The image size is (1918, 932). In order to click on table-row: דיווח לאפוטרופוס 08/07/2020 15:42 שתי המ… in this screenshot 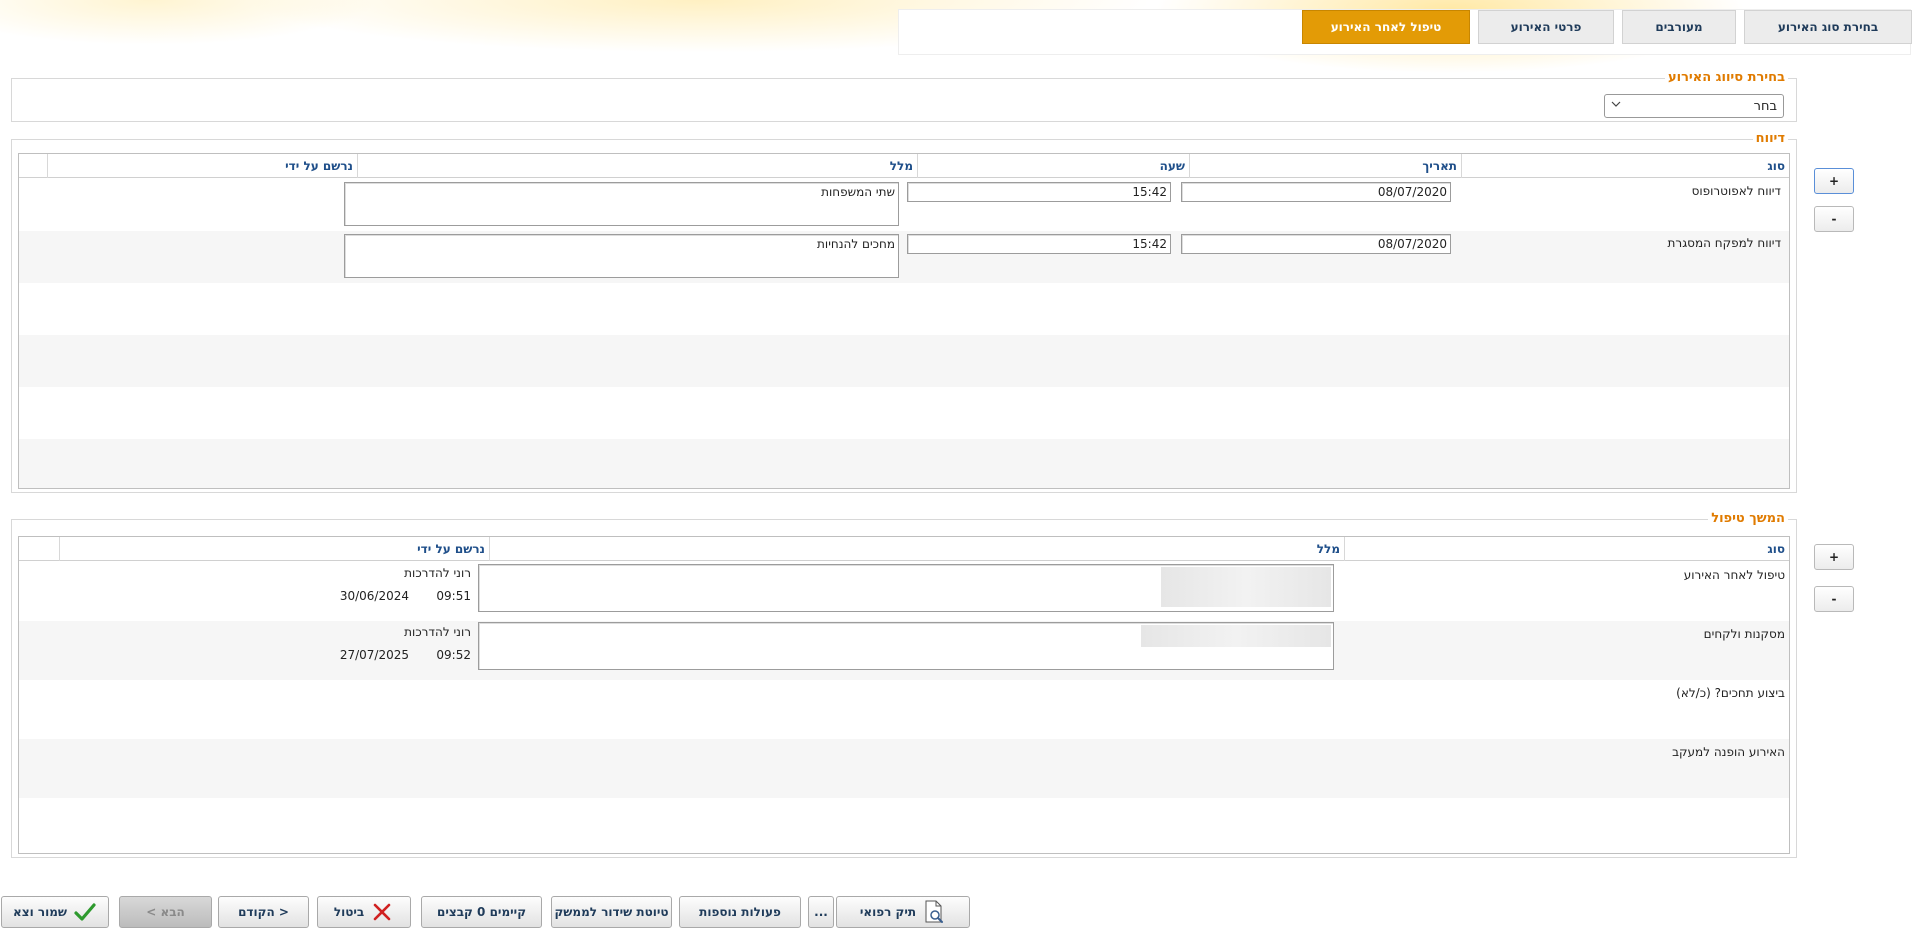, I will do `click(904, 205)`.